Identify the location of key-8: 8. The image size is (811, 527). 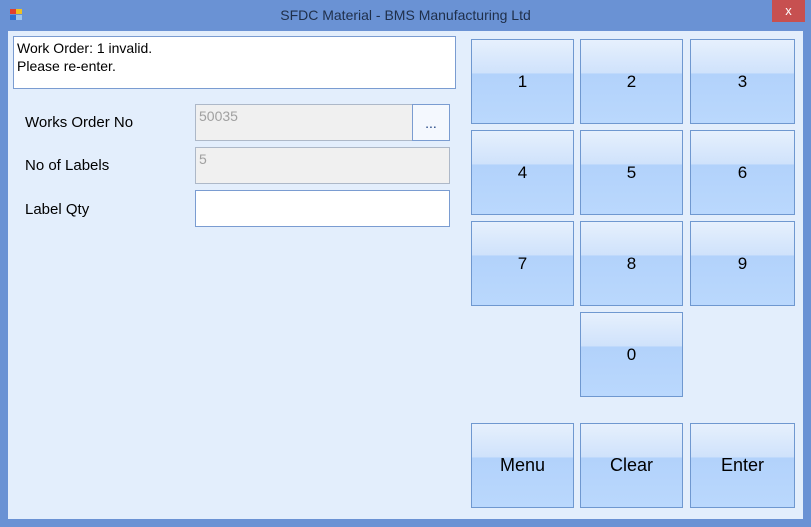
(631, 263).